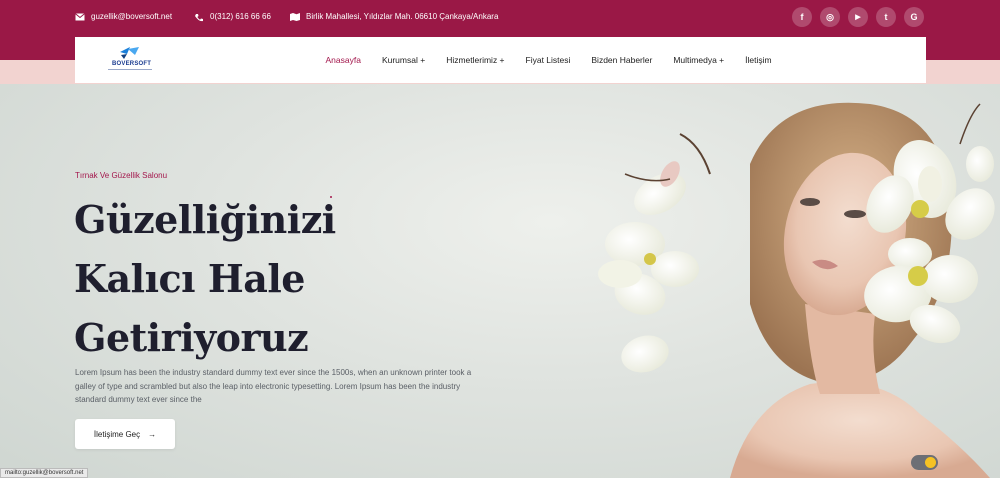  Describe the element at coordinates (343, 60) in the screenshot. I see `nav-item-anasayfa: Anasayfa` at that location.